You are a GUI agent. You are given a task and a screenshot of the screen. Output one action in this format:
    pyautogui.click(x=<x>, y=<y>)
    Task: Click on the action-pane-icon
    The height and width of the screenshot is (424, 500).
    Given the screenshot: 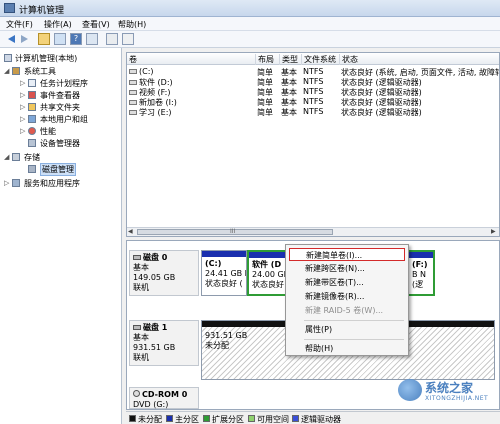 What is the action you would take?
    pyautogui.click(x=92, y=39)
    